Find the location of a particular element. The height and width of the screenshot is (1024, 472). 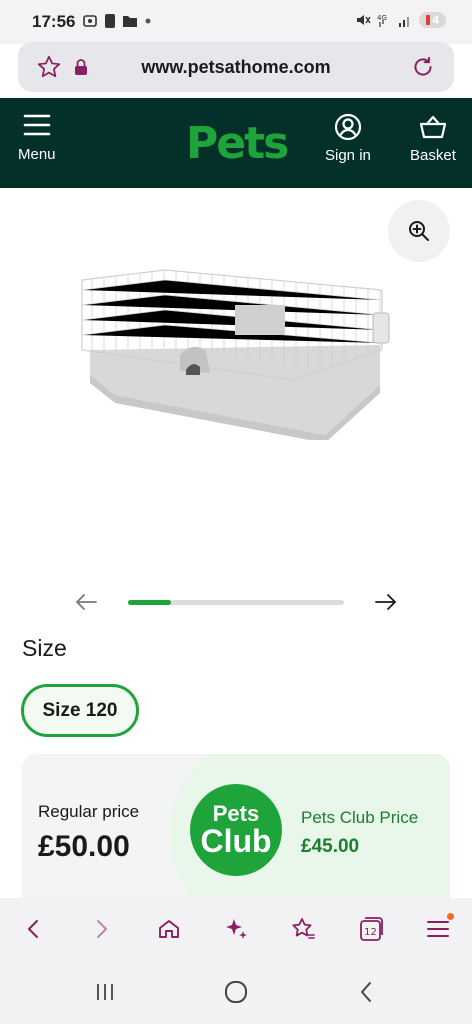

recent-apps-icon is located at coordinates (105, 992).